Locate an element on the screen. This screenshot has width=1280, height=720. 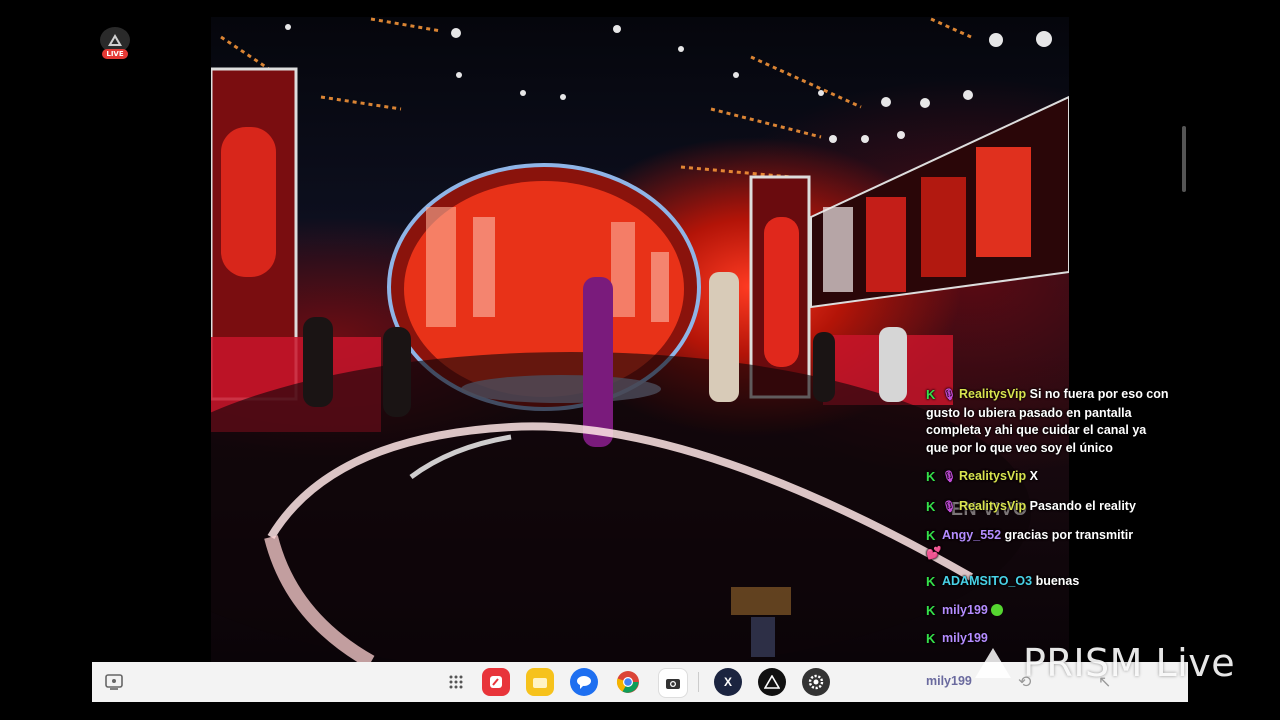
messages-icon is located at coordinates (584, 682).